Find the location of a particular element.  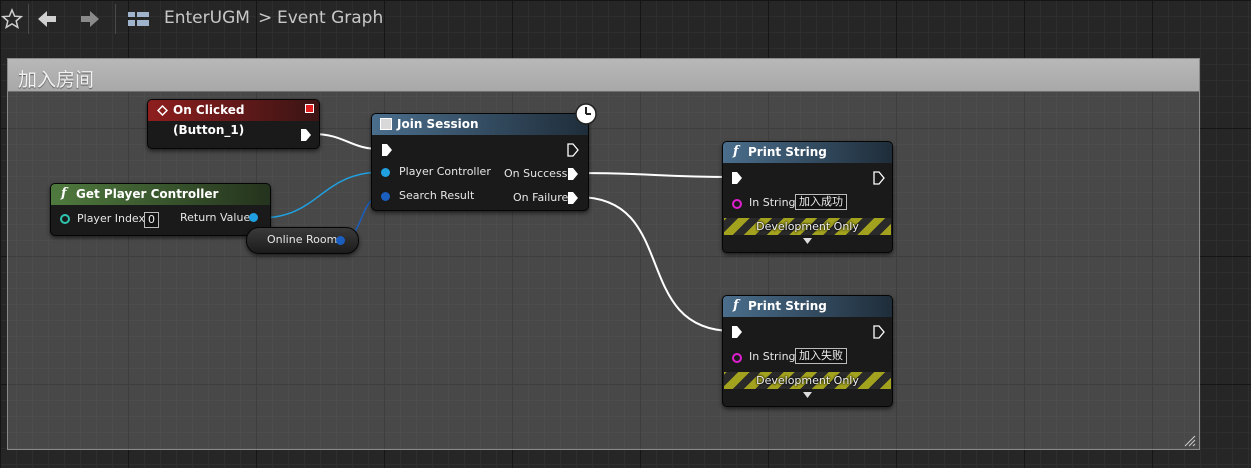

print-string-success-header: f Print String is located at coordinates (807, 152).